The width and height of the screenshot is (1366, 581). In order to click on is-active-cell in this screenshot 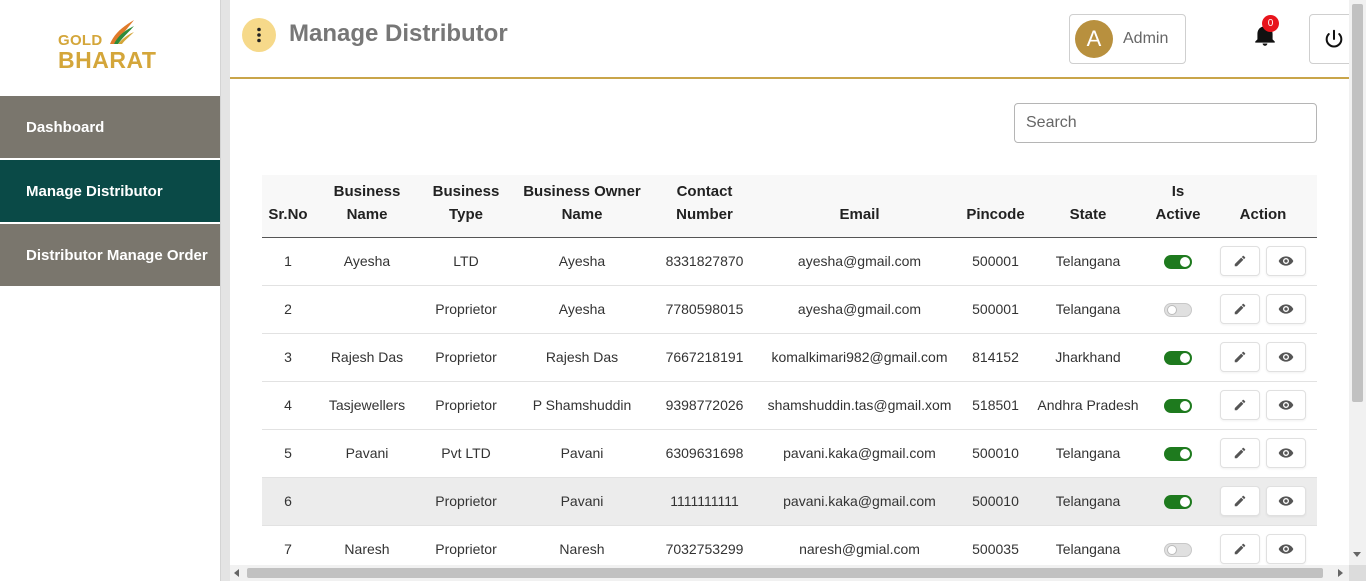, I will do `click(1178, 545)`.